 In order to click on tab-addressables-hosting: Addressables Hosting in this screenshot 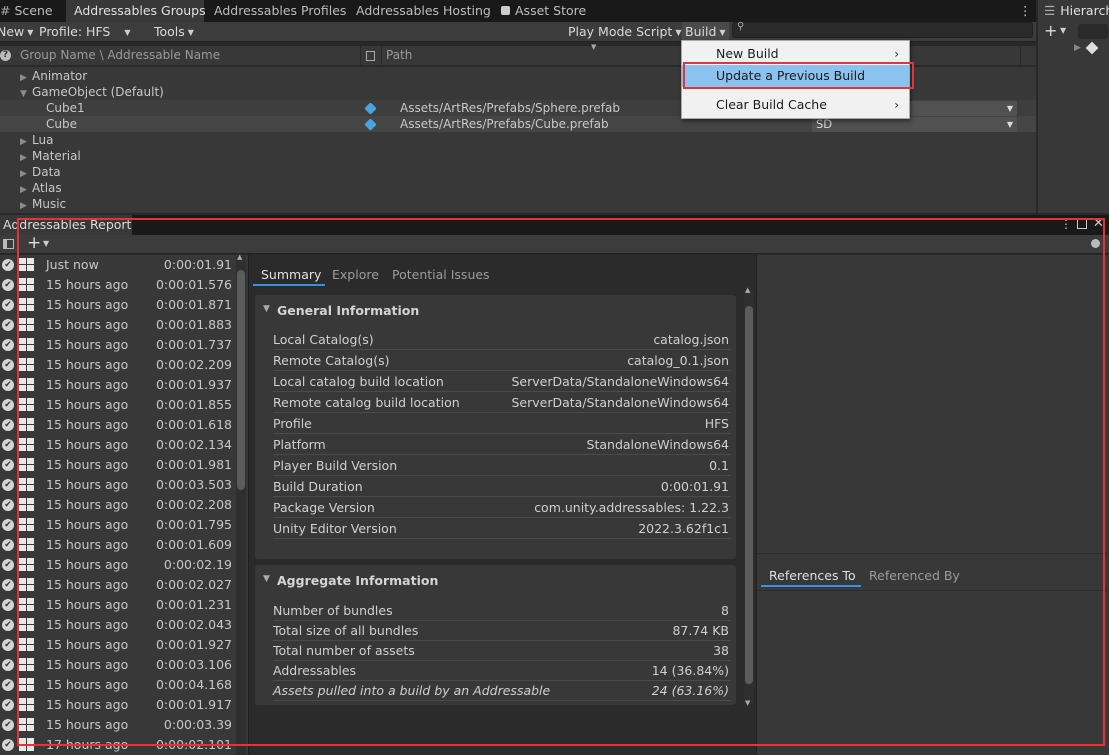, I will do `click(423, 11)`.